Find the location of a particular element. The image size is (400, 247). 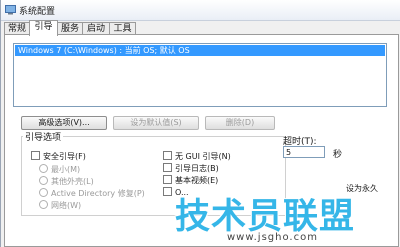

minimal-option: 最小(M) is located at coordinates (59, 169).